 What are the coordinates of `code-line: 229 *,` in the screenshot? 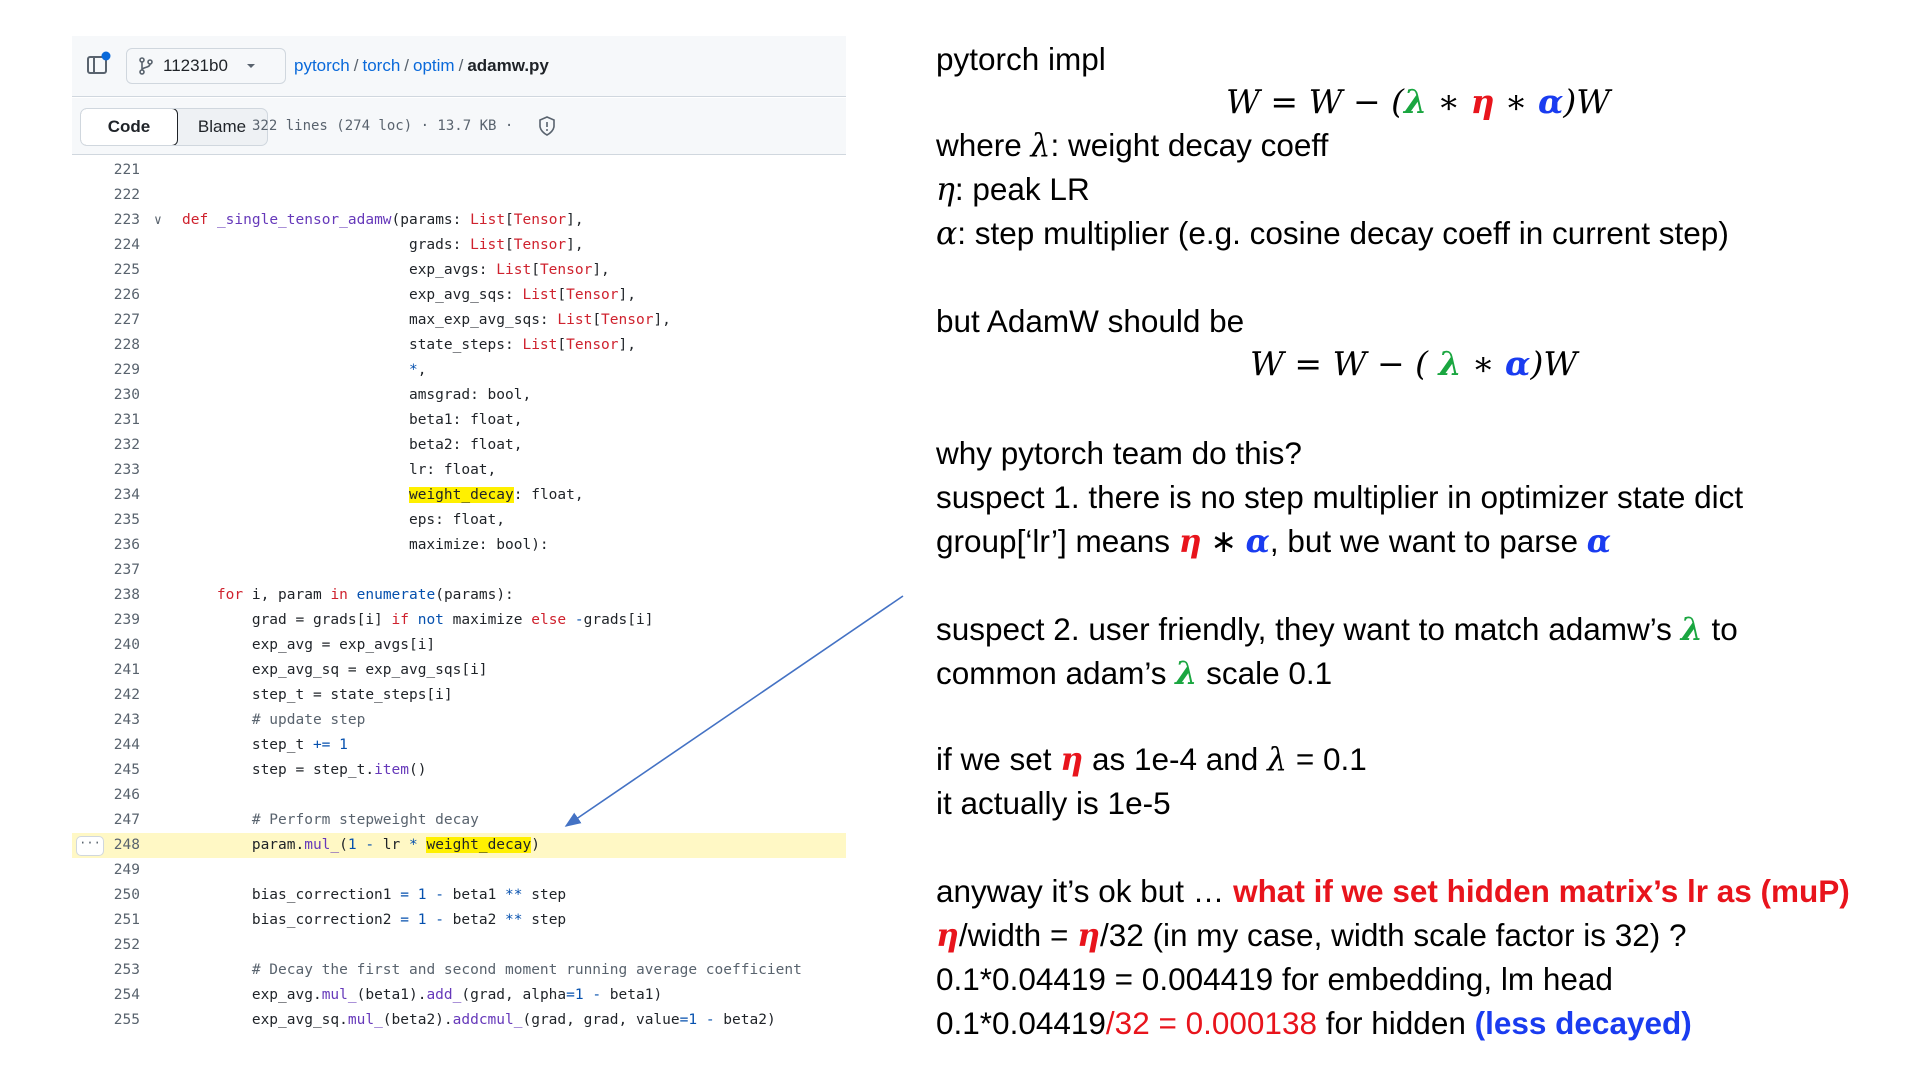 It's located at (270, 370).